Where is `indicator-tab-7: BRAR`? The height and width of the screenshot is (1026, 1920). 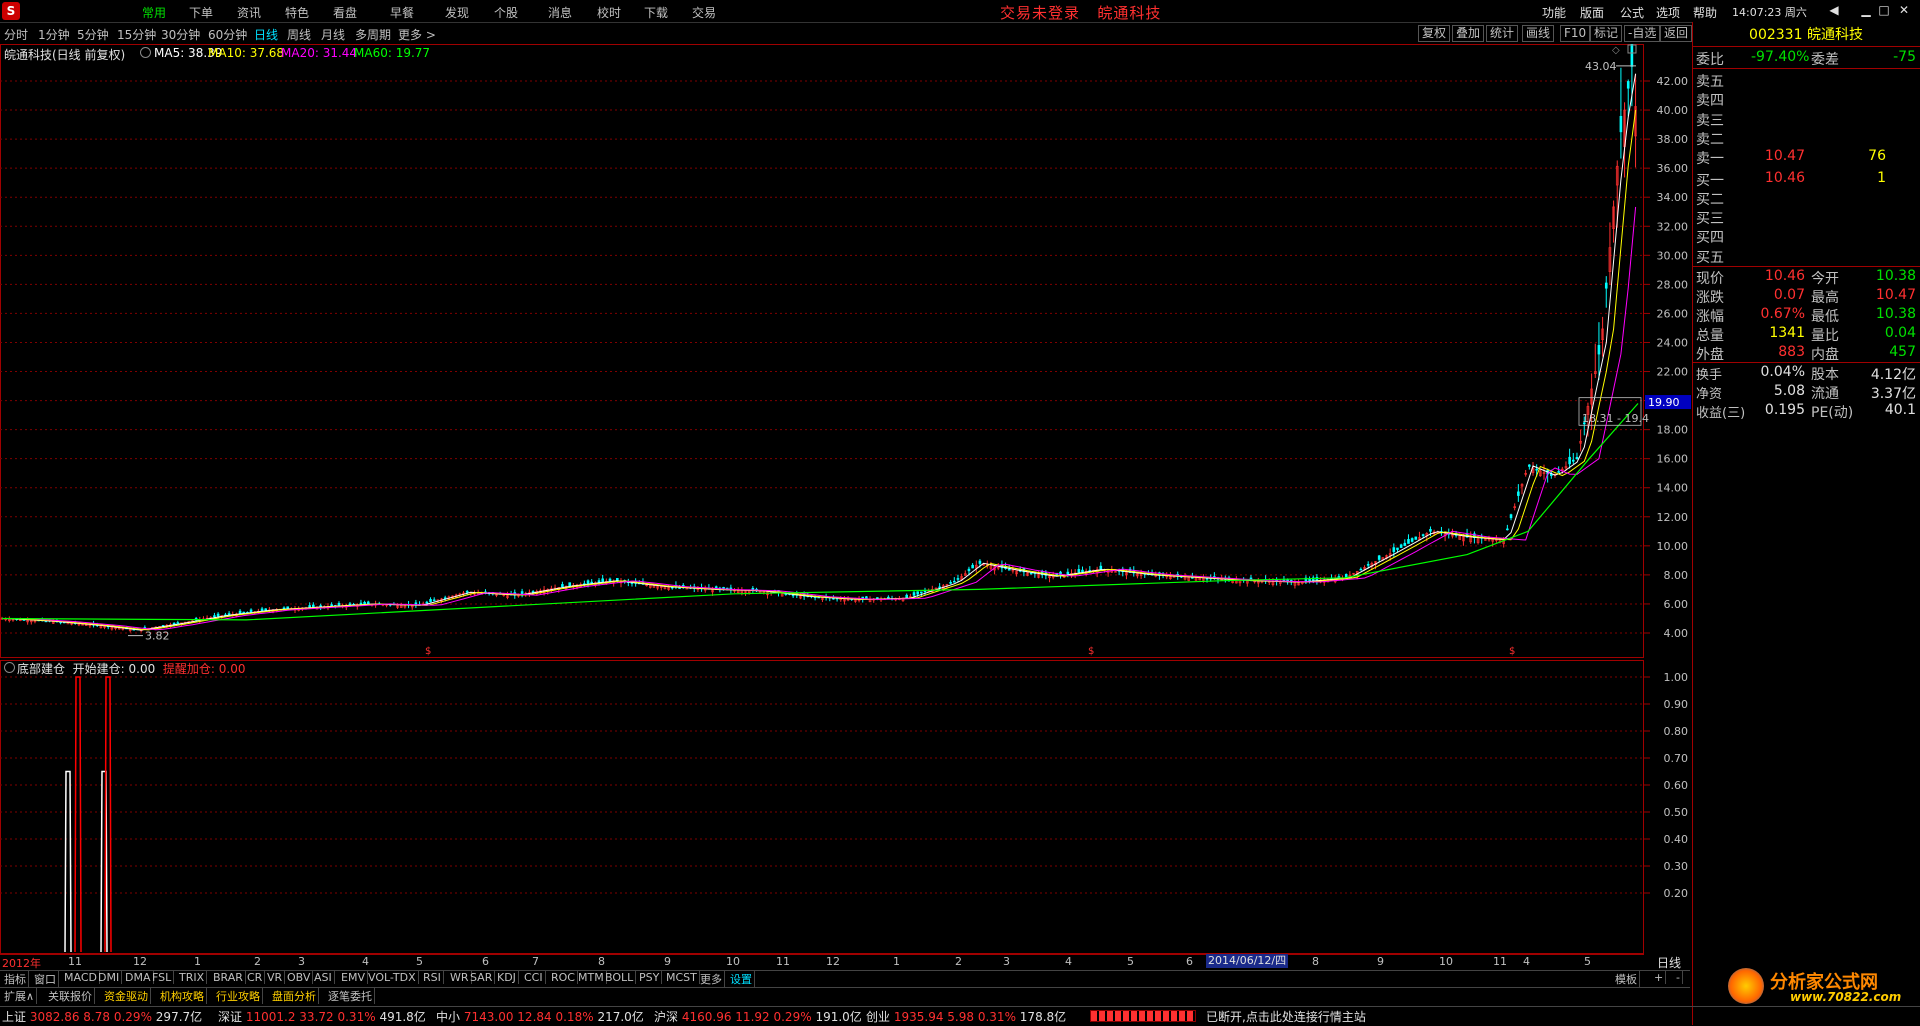
indicator-tab-7: BRAR is located at coordinates (228, 977).